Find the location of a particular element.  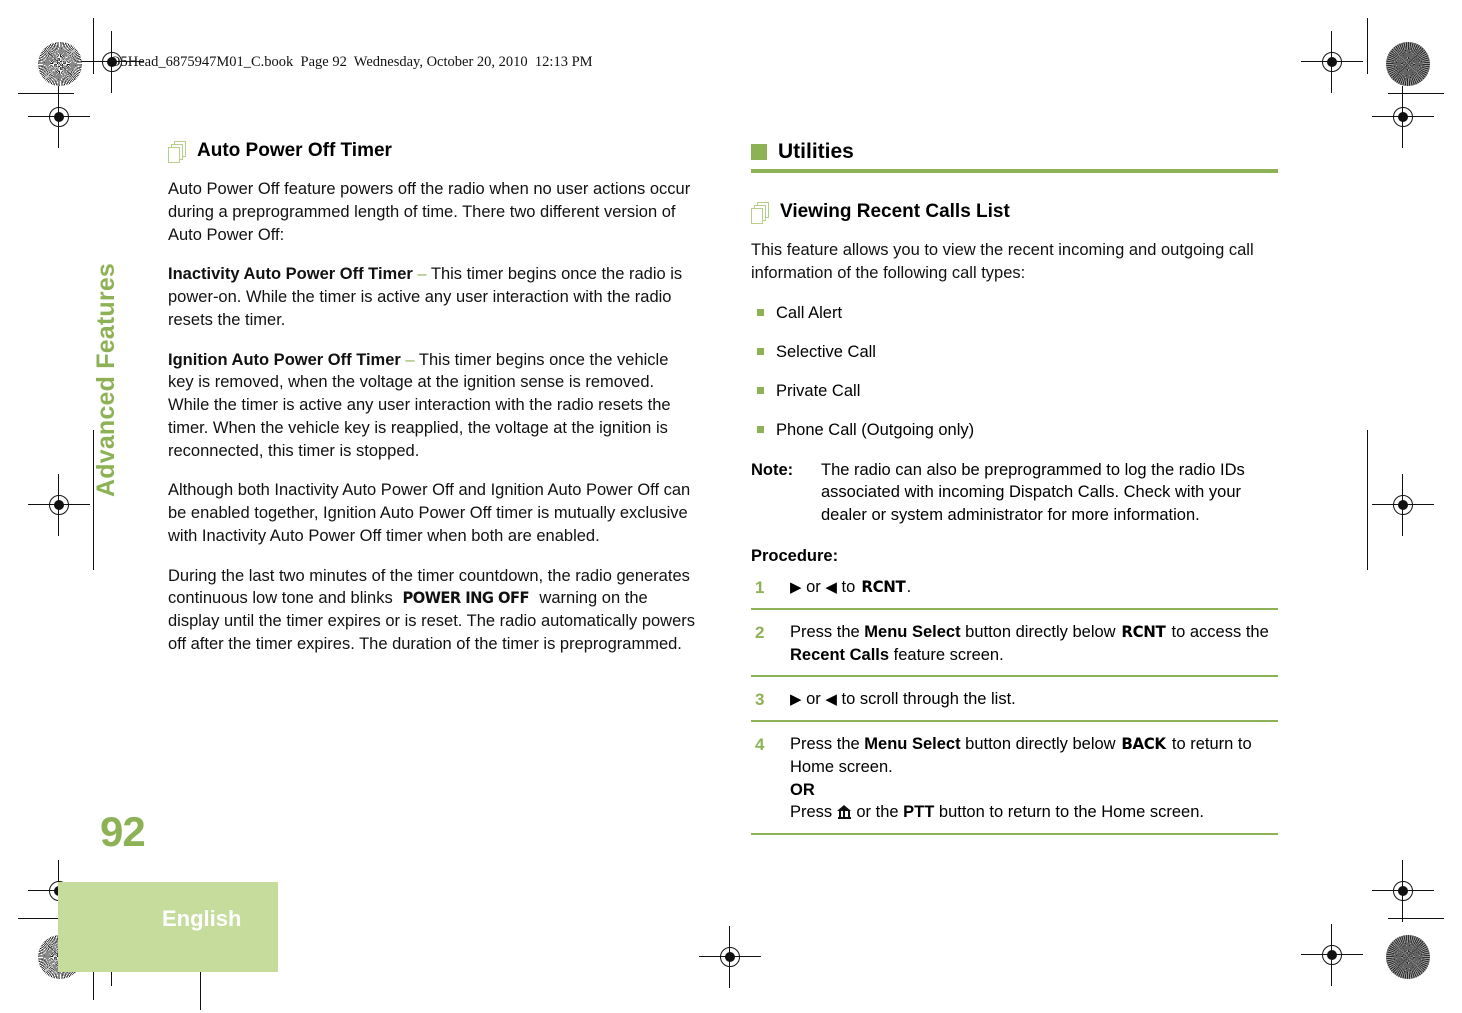

list-item: Selective Call is located at coordinates (1014, 352).